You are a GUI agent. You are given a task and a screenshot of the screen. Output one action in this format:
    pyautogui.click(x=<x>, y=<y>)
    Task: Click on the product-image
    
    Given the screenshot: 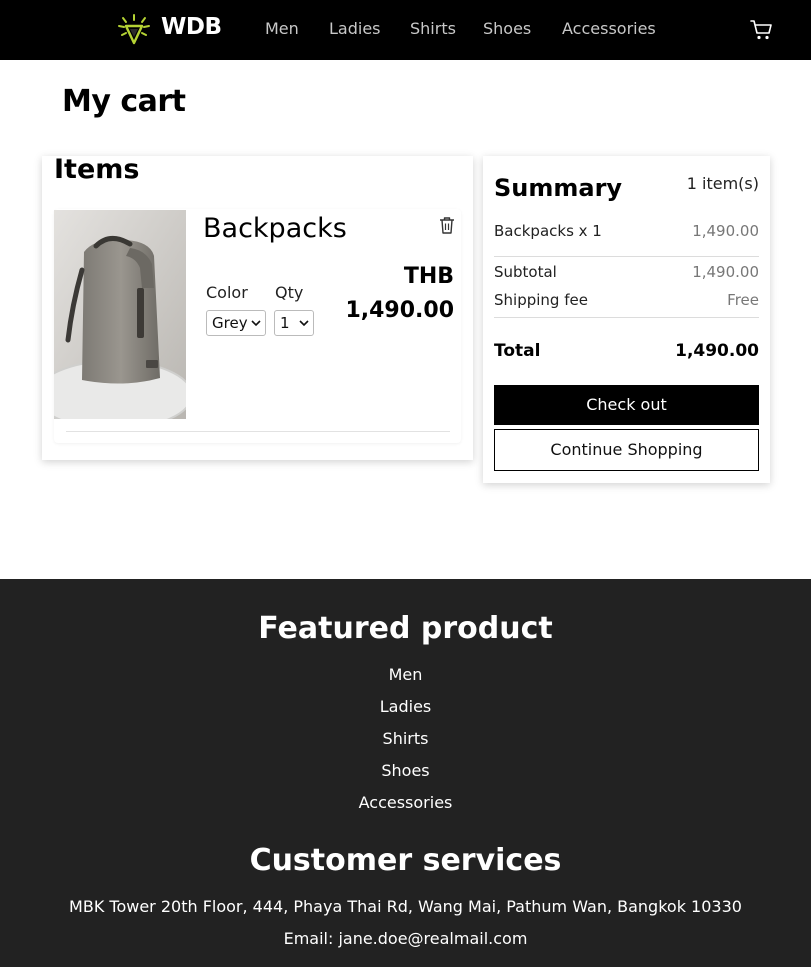 What is the action you would take?
    pyautogui.click(x=120, y=314)
    